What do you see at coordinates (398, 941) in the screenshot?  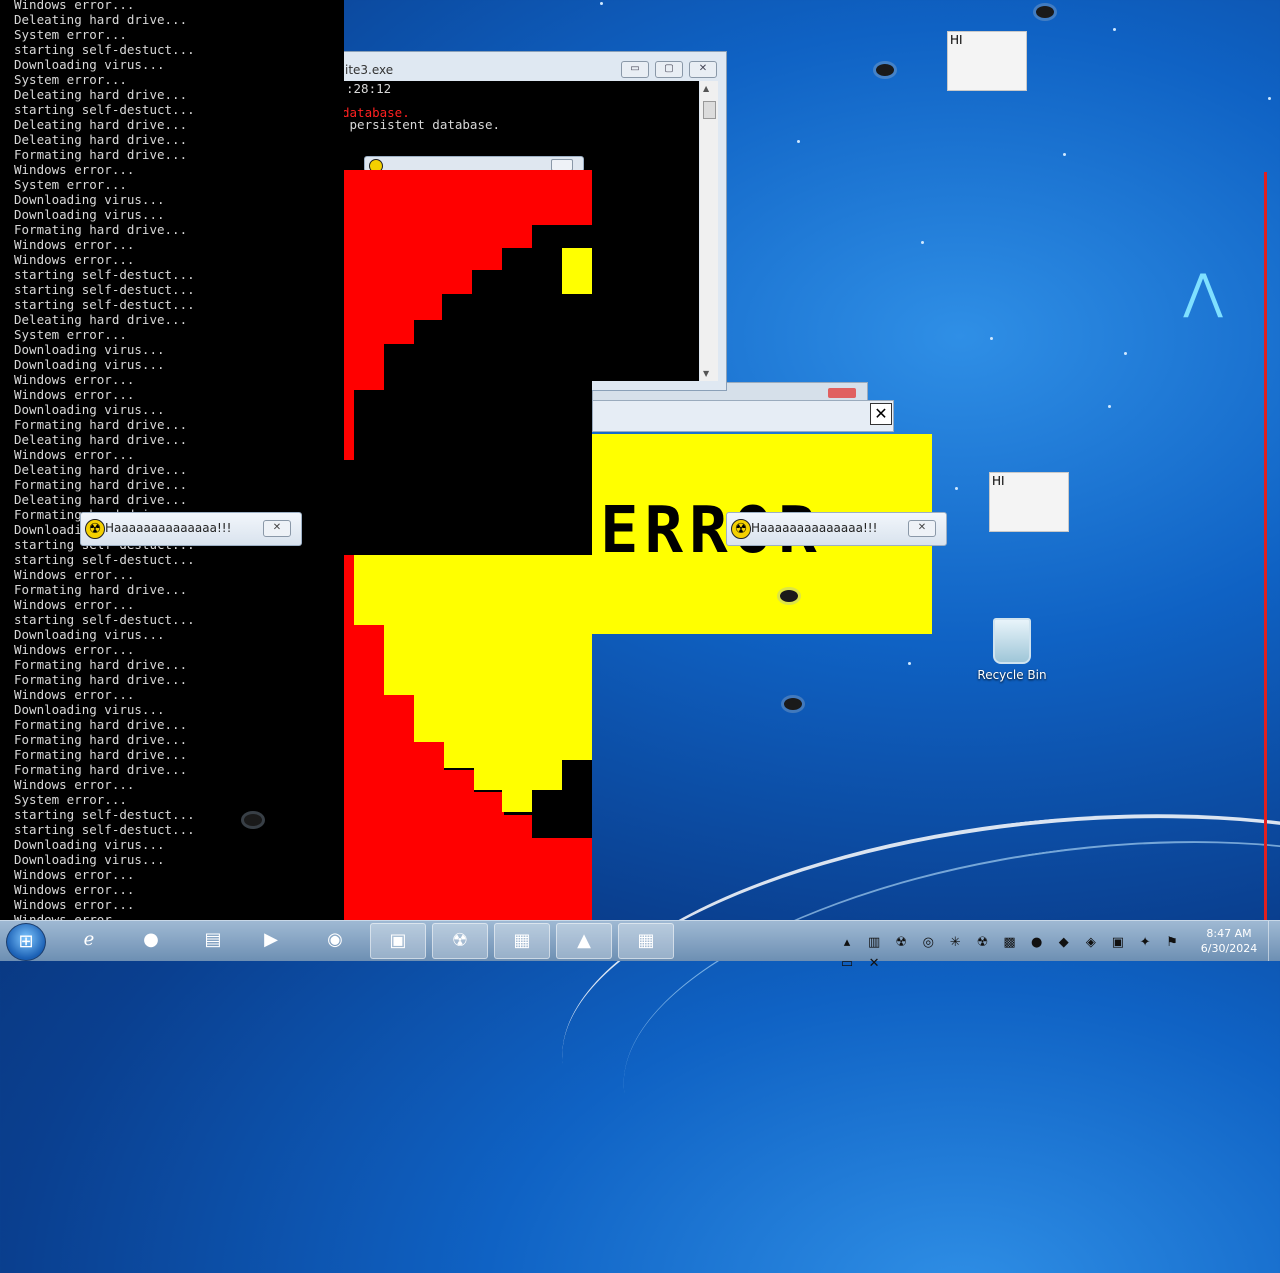 I see `taskbar-window-1: ▣` at bounding box center [398, 941].